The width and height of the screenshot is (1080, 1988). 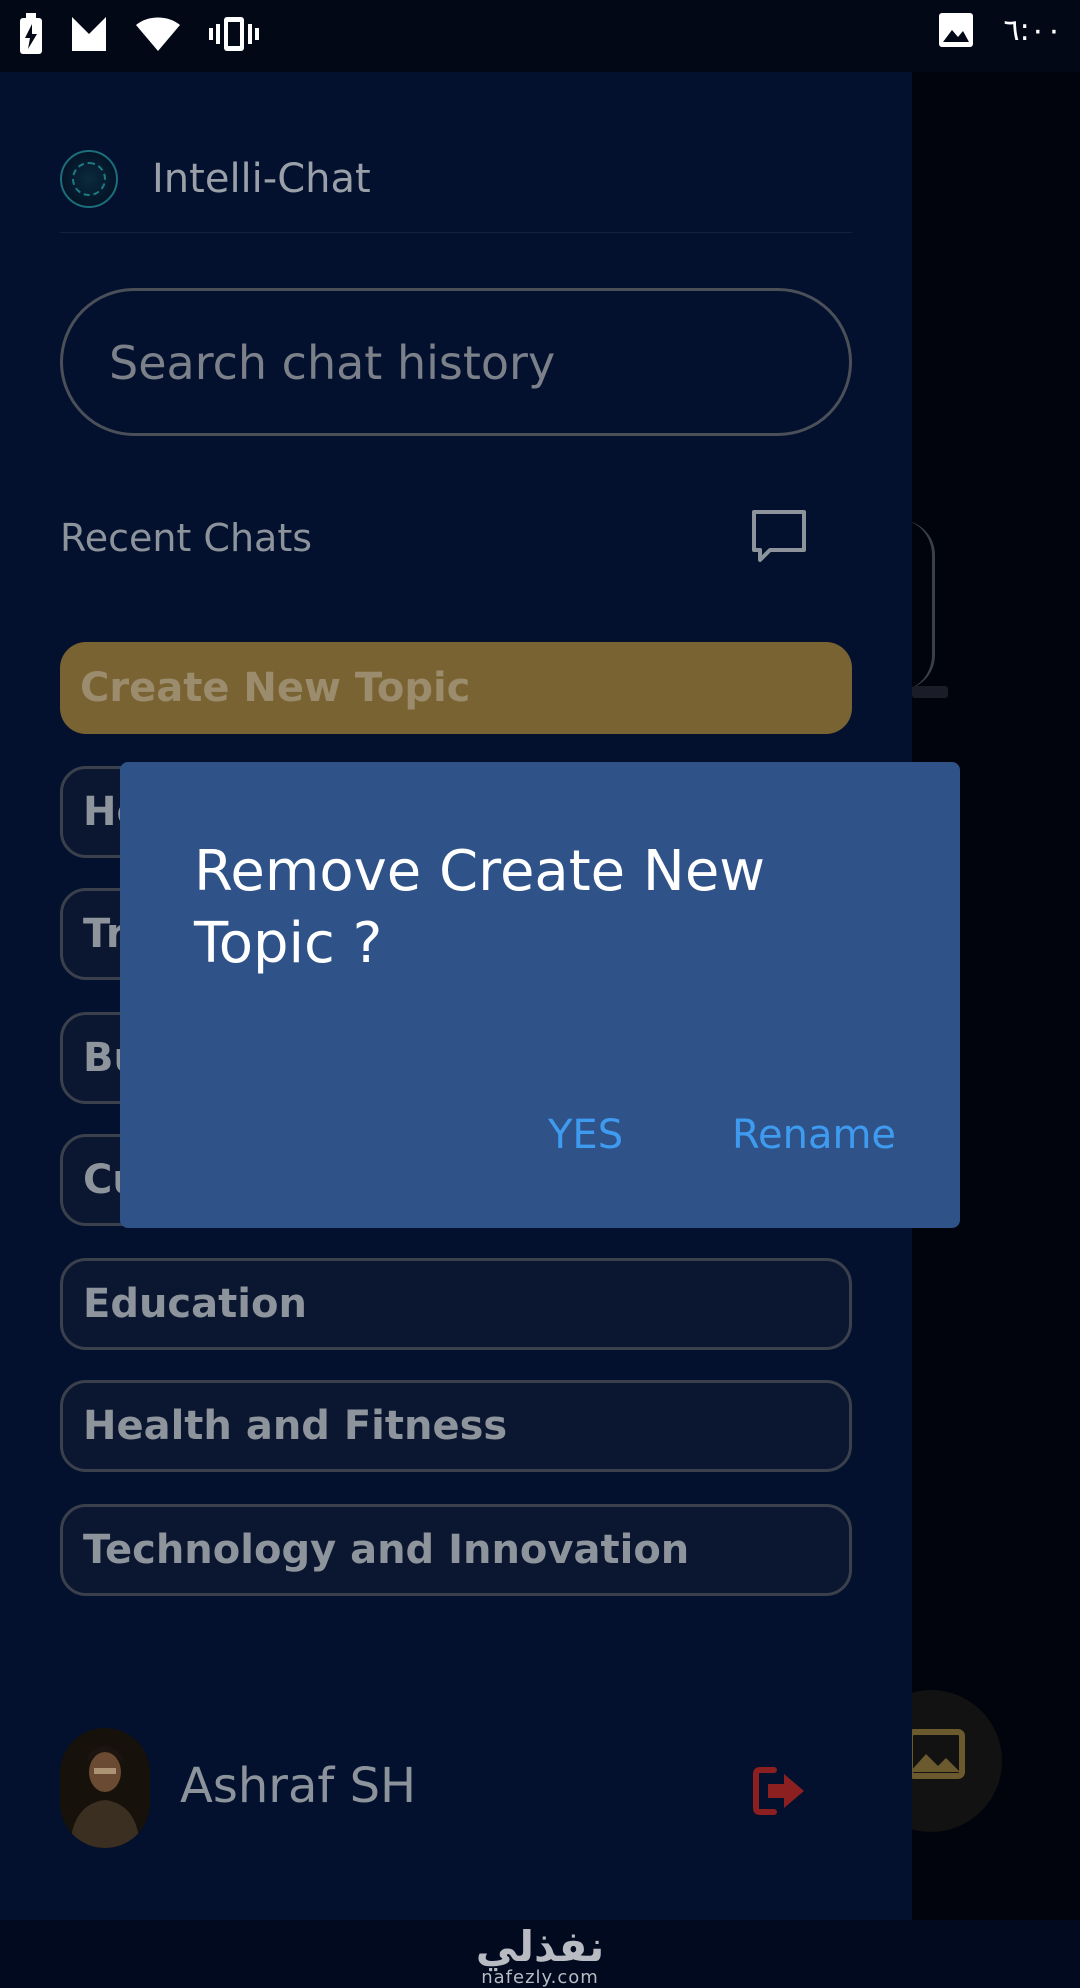 I want to click on main-decoration-stand, so click(x=930, y=692).